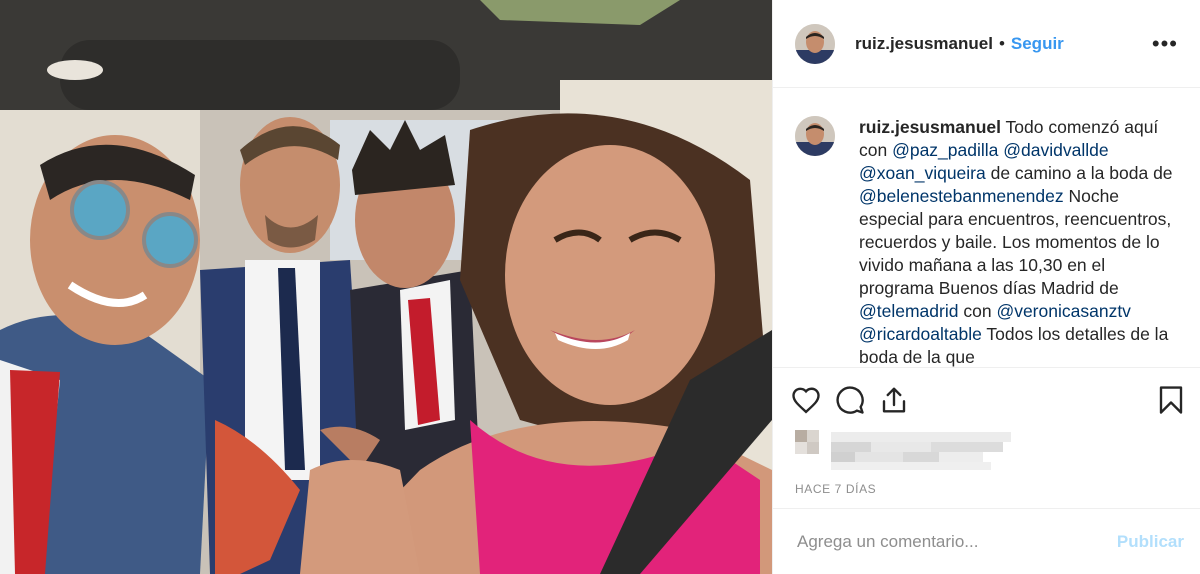  Describe the element at coordinates (977, 311) in the screenshot. I see `caption-text-segment: con` at that location.